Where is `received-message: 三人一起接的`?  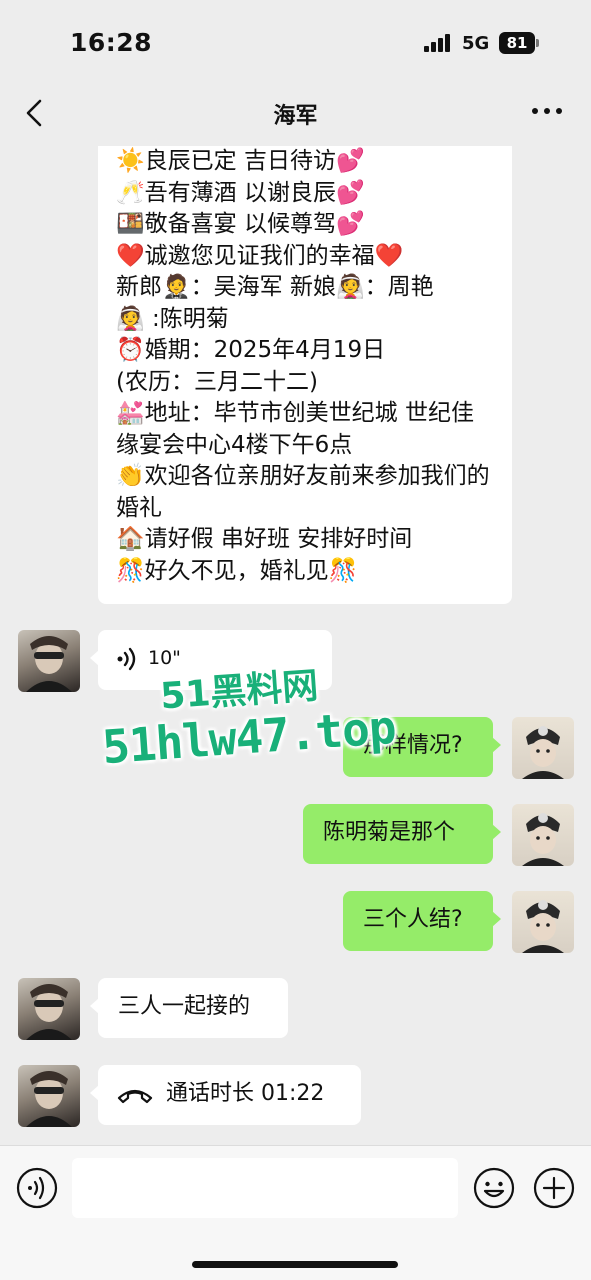
received-message: 三人一起接的 is located at coordinates (189, 1008).